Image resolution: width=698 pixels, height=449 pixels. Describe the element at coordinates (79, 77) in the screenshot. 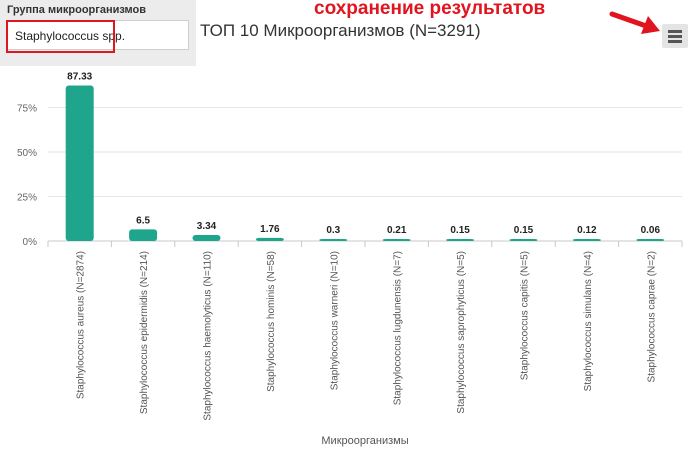

I see `data-label: 87.33` at that location.